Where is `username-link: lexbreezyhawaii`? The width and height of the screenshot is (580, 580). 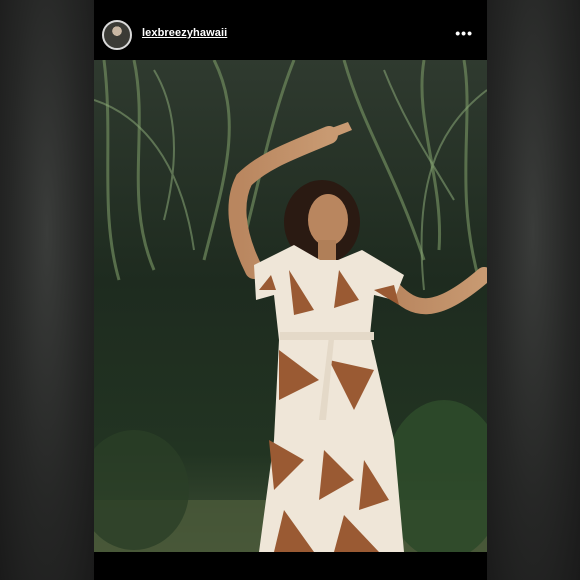 username-link: lexbreezyhawaii is located at coordinates (184, 33).